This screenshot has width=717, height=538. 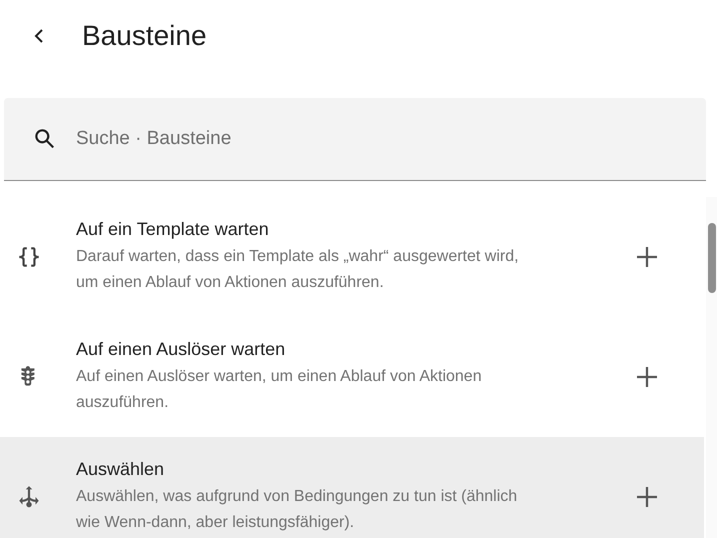 What do you see at coordinates (181, 349) in the screenshot?
I see `item-title: Auf einen Auslöser warten` at bounding box center [181, 349].